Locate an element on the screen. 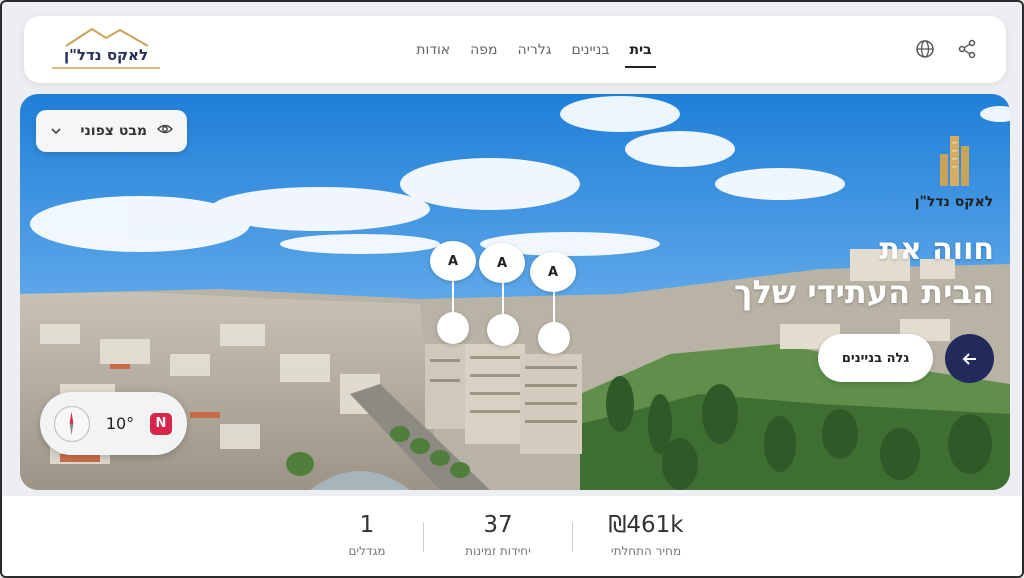 This screenshot has height=578, width=1024. explore-buildings-button: גלה בניינים is located at coordinates (875, 358).